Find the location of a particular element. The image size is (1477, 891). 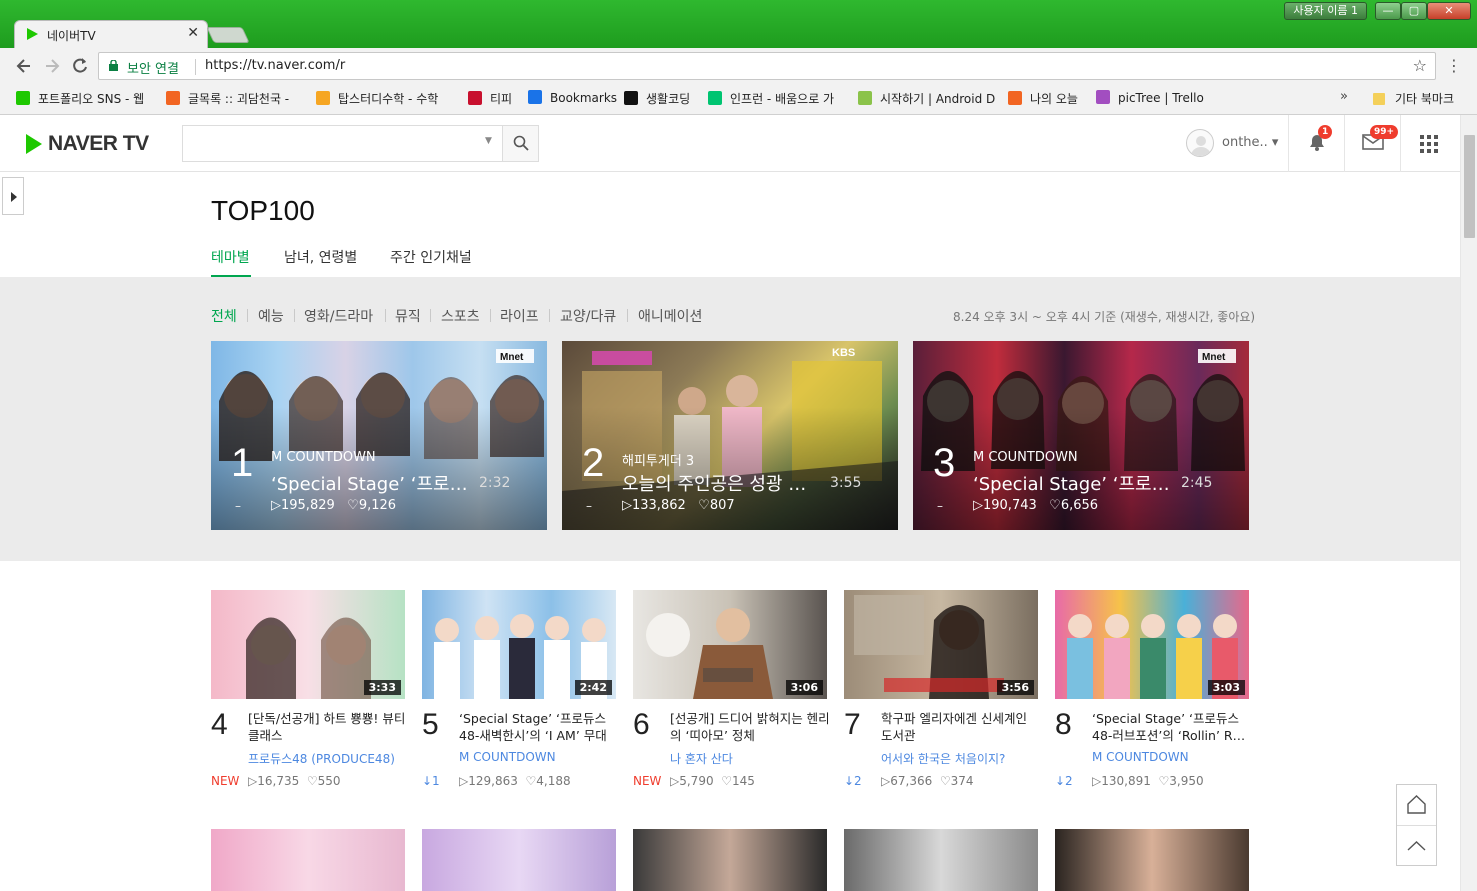

mail-button: 99+ is located at coordinates (1380, 138).